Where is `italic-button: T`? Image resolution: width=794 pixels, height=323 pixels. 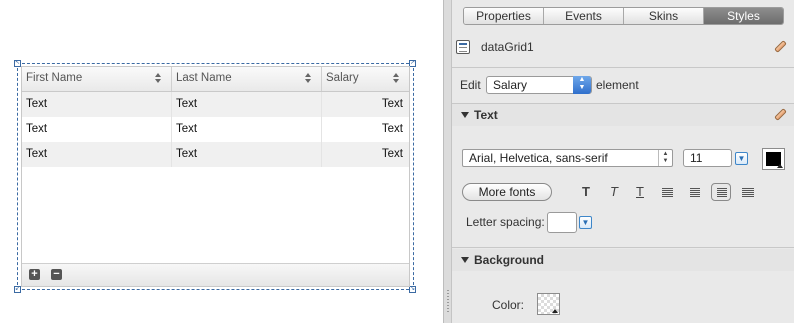 italic-button: T is located at coordinates (614, 192).